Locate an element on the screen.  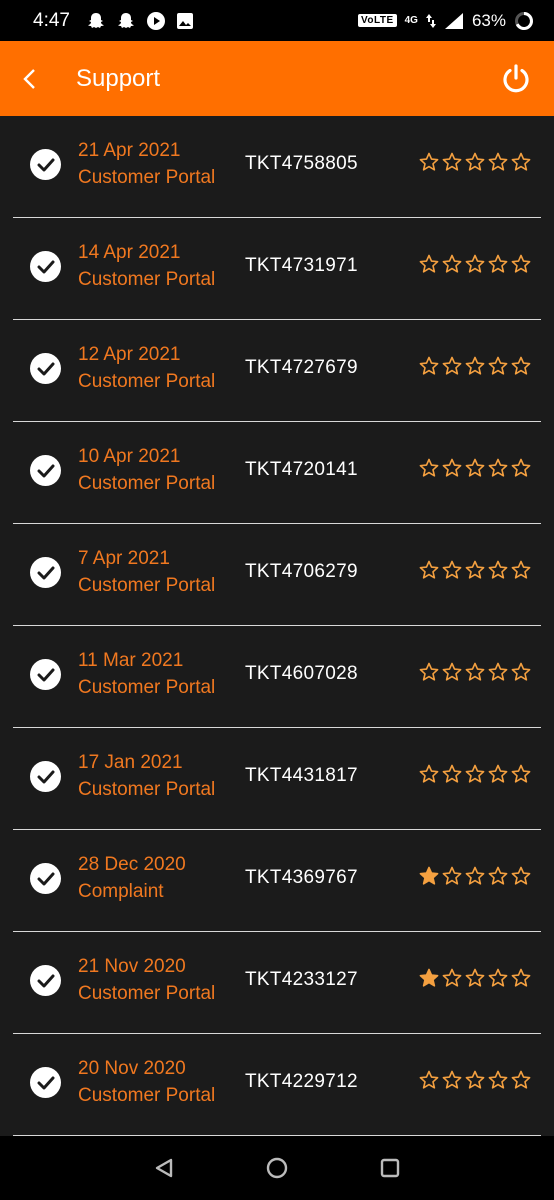
ticket-row: 28 Dec 2020 Complaint TKT4369767 is located at coordinates (277, 881).